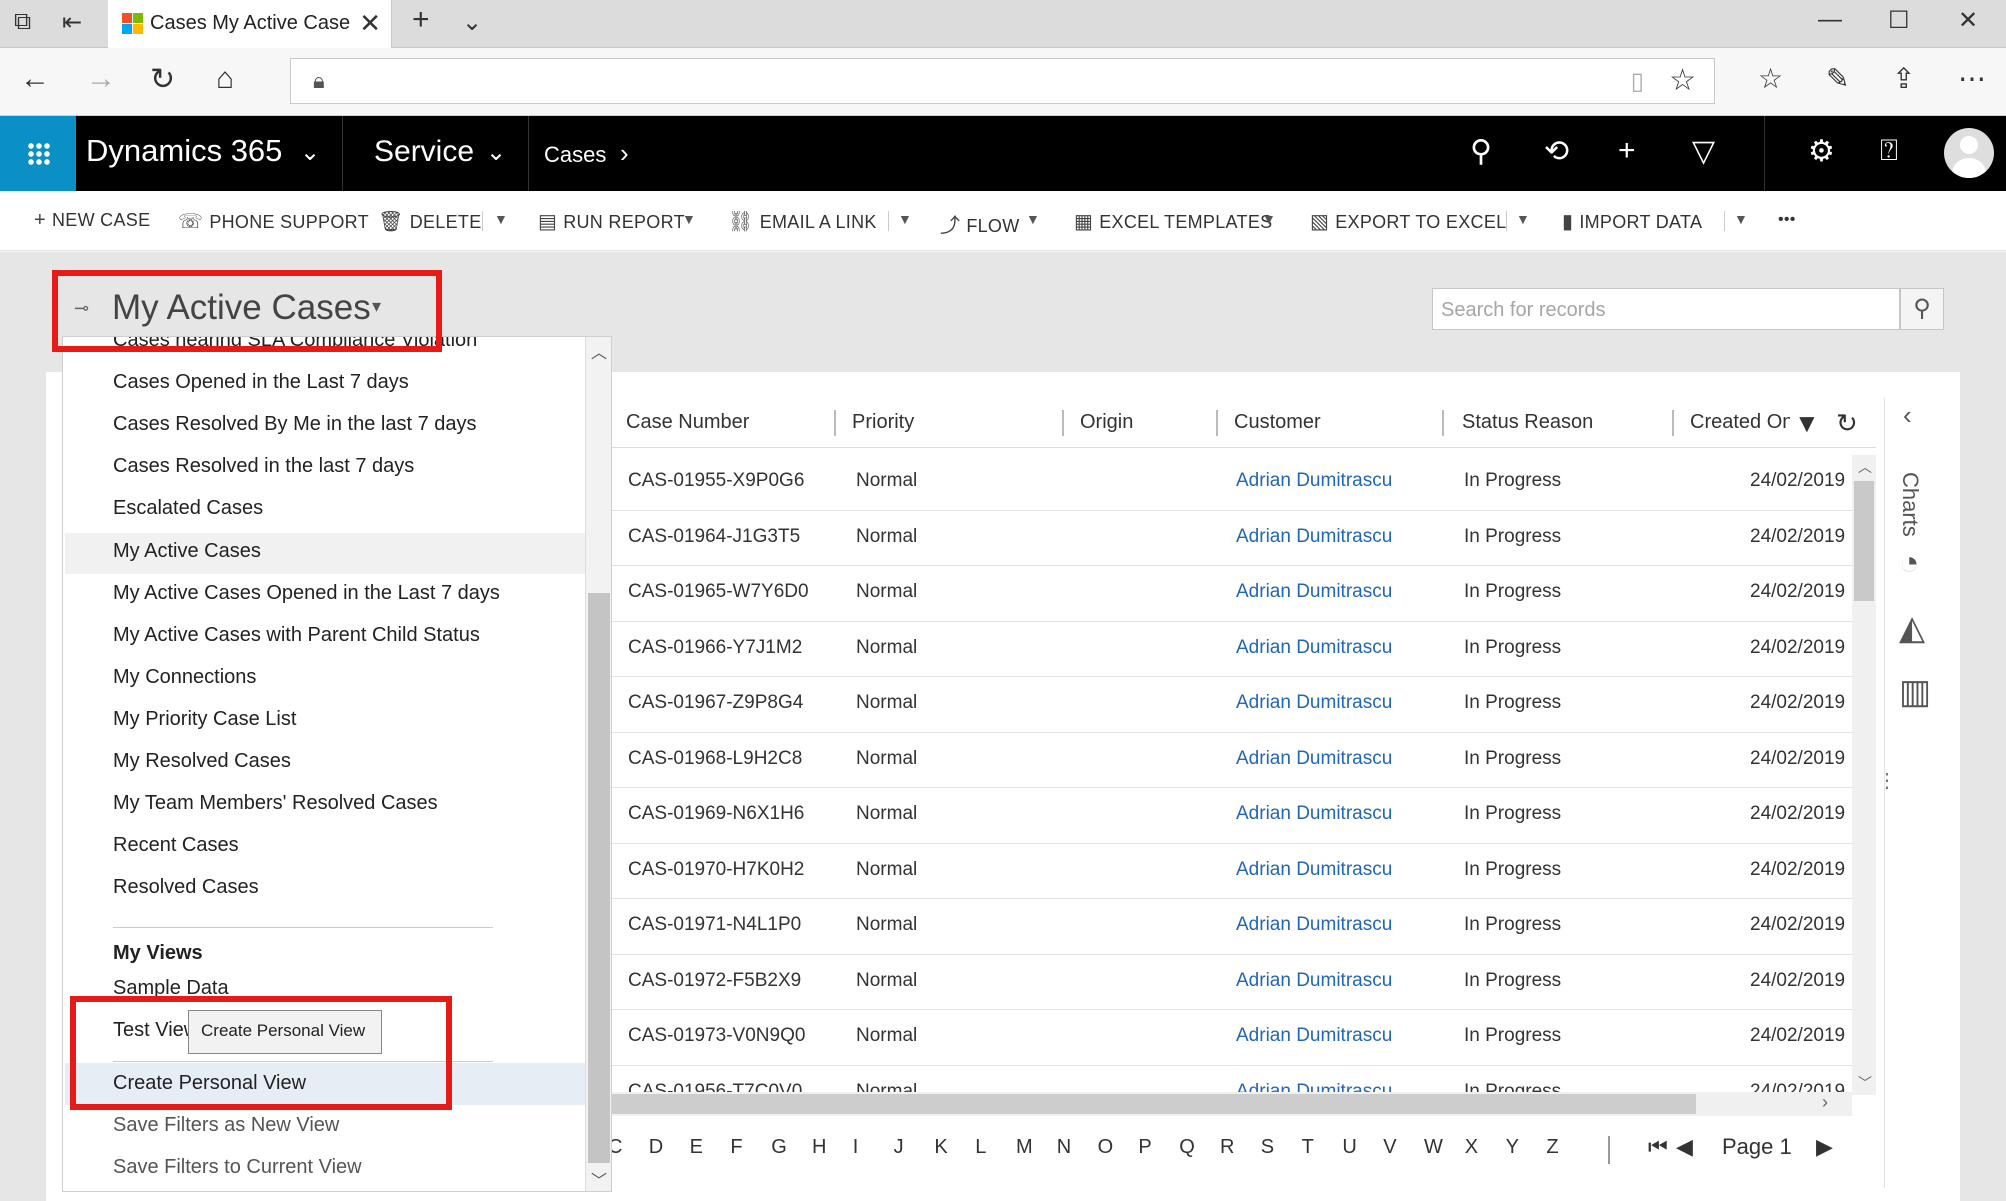 Image resolution: width=2006 pixels, height=1201 pixels. Describe the element at coordinates (1907, 415) in the screenshot. I see `expand-charts-chevron-icon: ‹` at that location.